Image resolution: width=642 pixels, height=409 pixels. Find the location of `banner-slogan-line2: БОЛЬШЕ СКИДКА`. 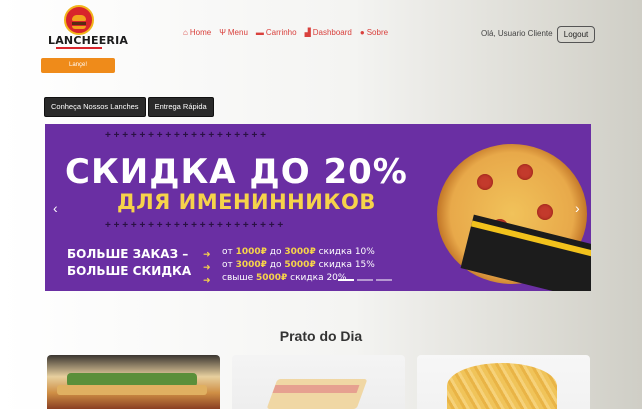

banner-slogan-line2: БОЛЬШЕ СКИДКА is located at coordinates (129, 271).